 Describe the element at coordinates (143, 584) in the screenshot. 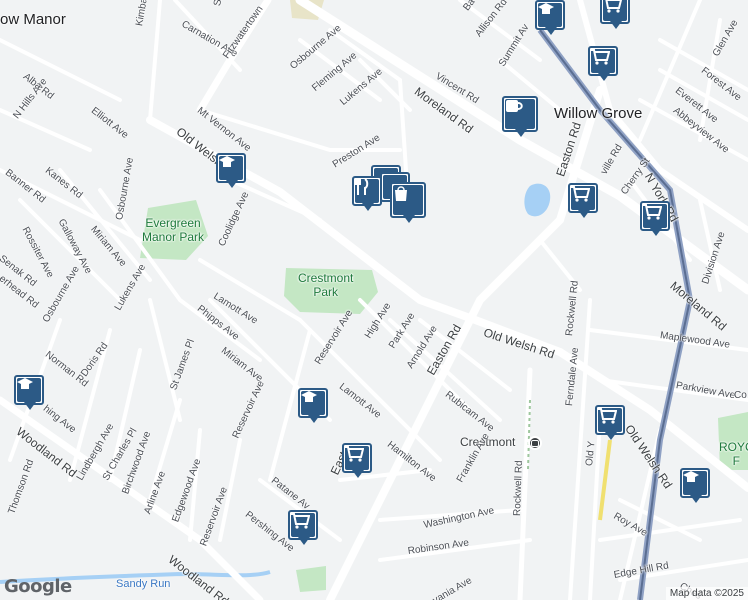

I see `water-label-sandy-run: Sandy Run` at that location.